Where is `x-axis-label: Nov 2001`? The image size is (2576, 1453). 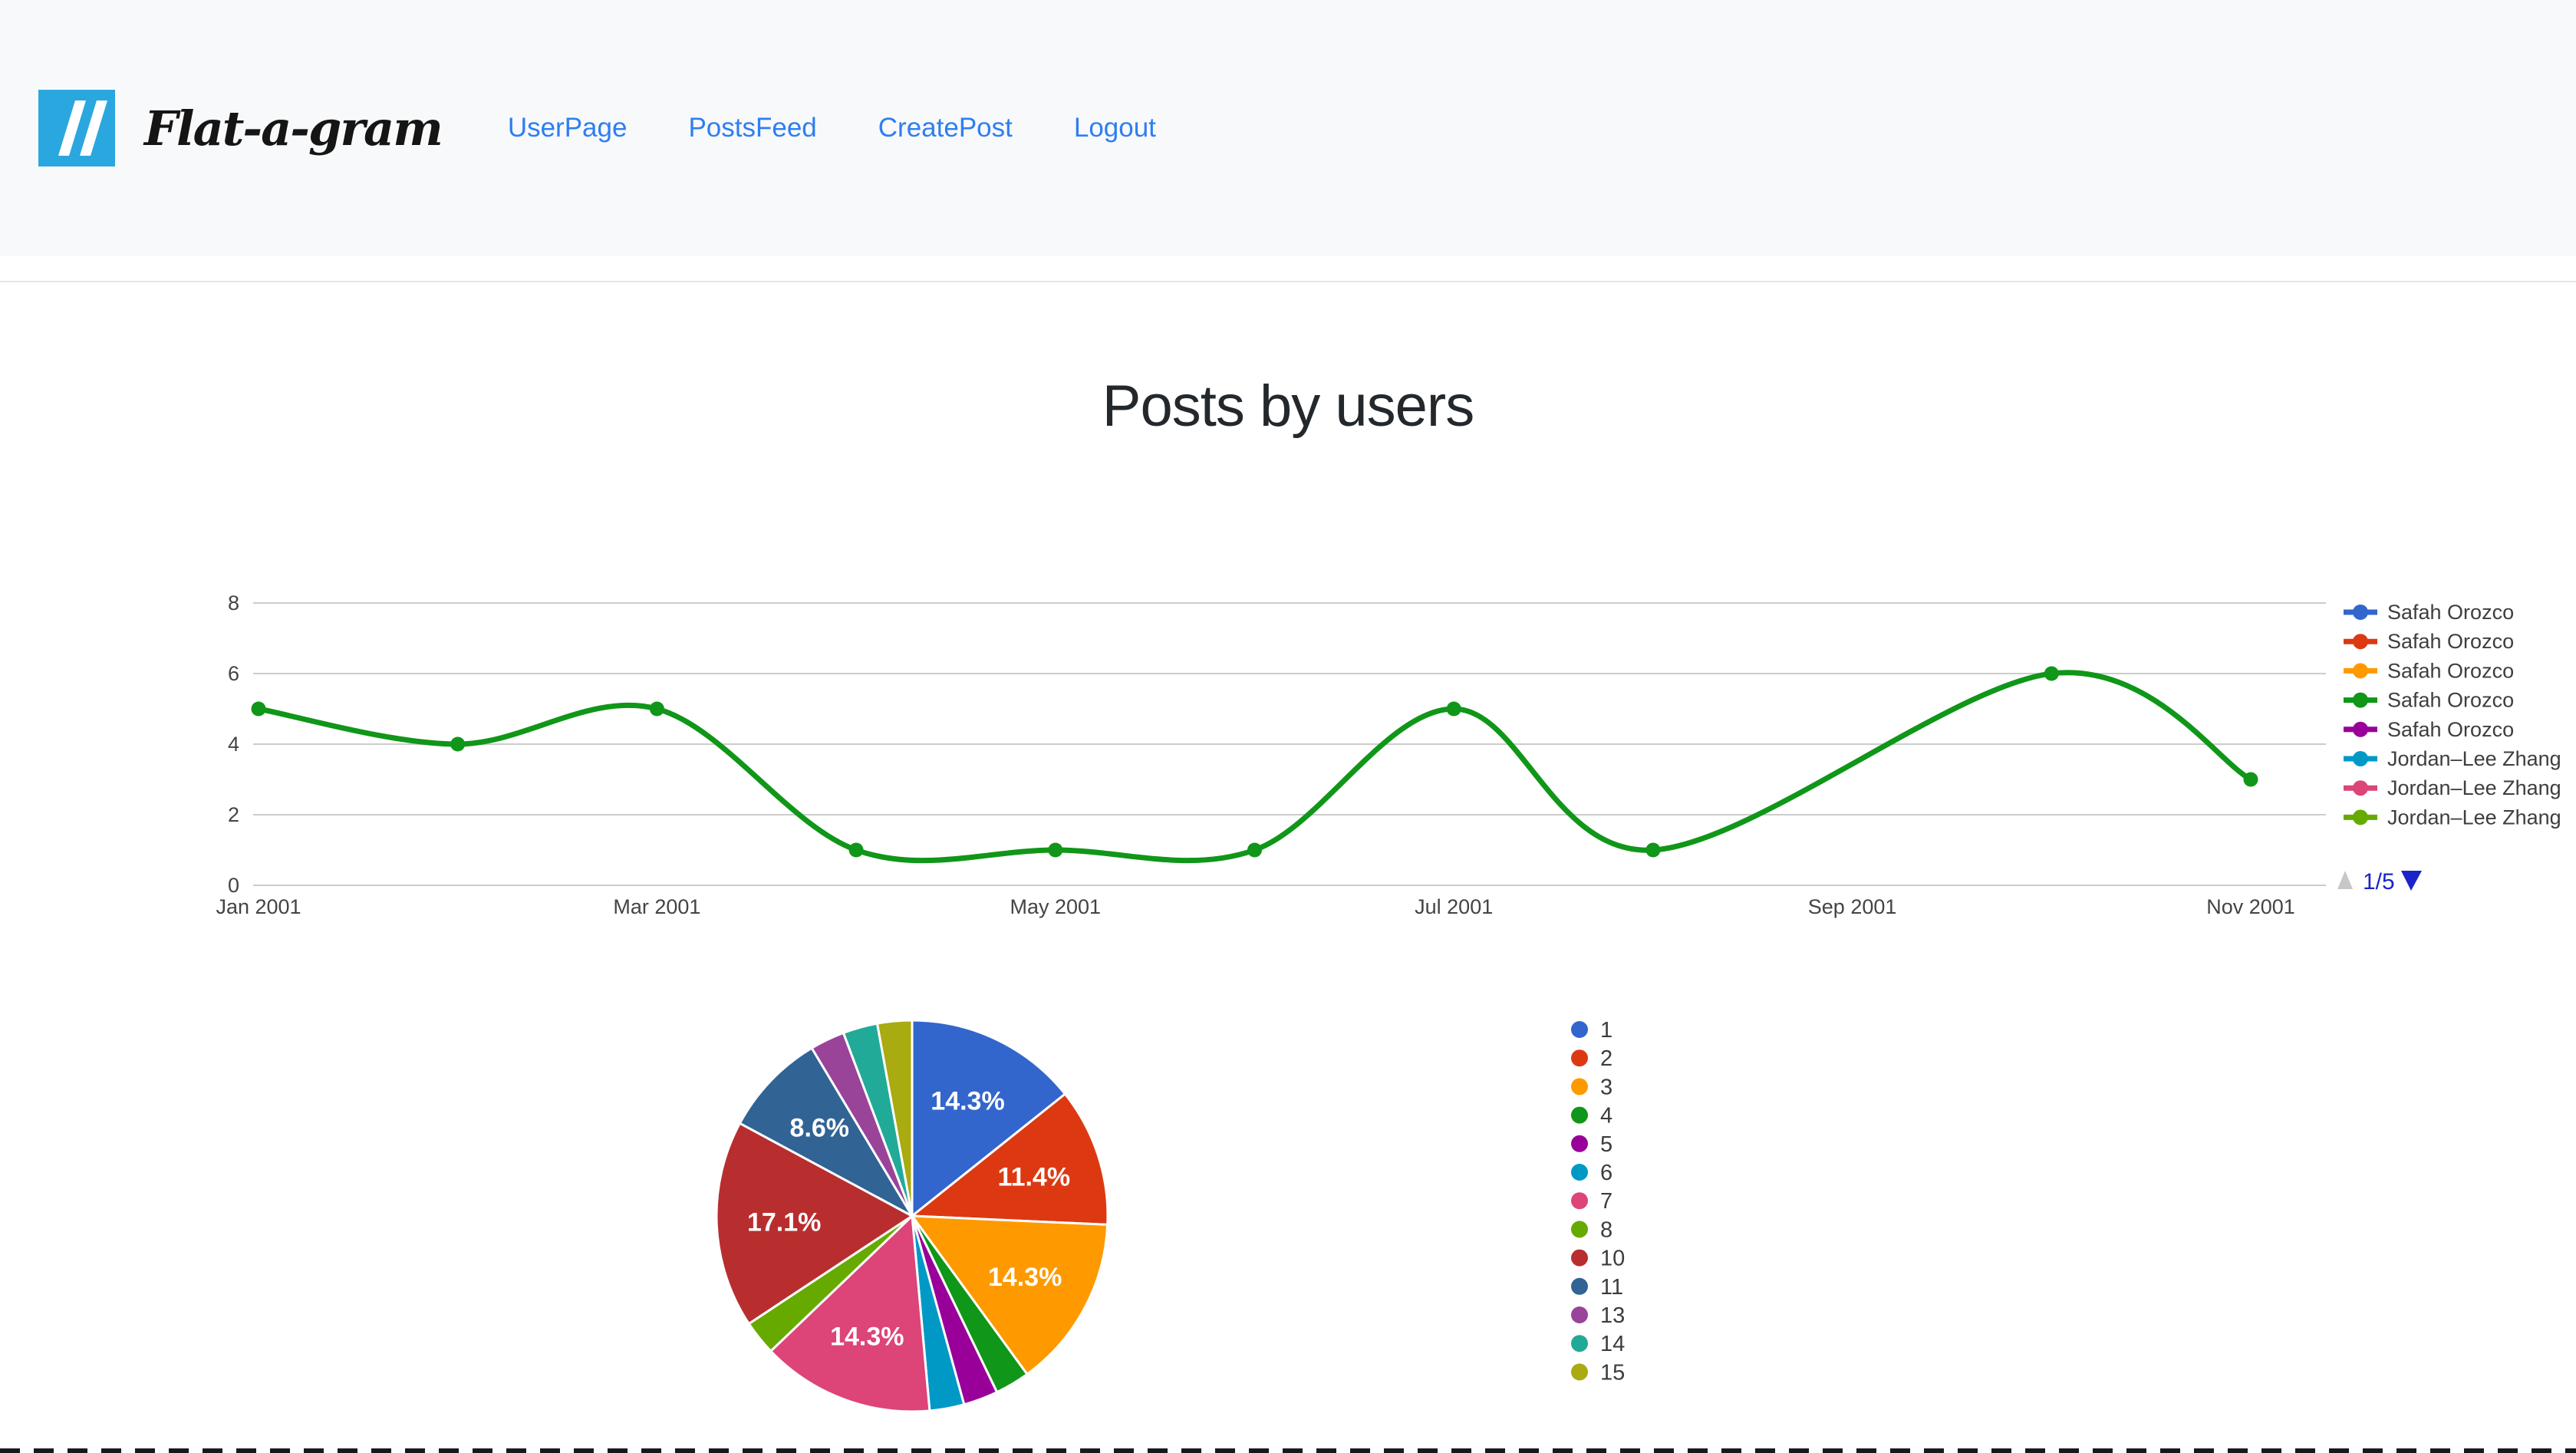 x-axis-label: Nov 2001 is located at coordinates (2250, 906).